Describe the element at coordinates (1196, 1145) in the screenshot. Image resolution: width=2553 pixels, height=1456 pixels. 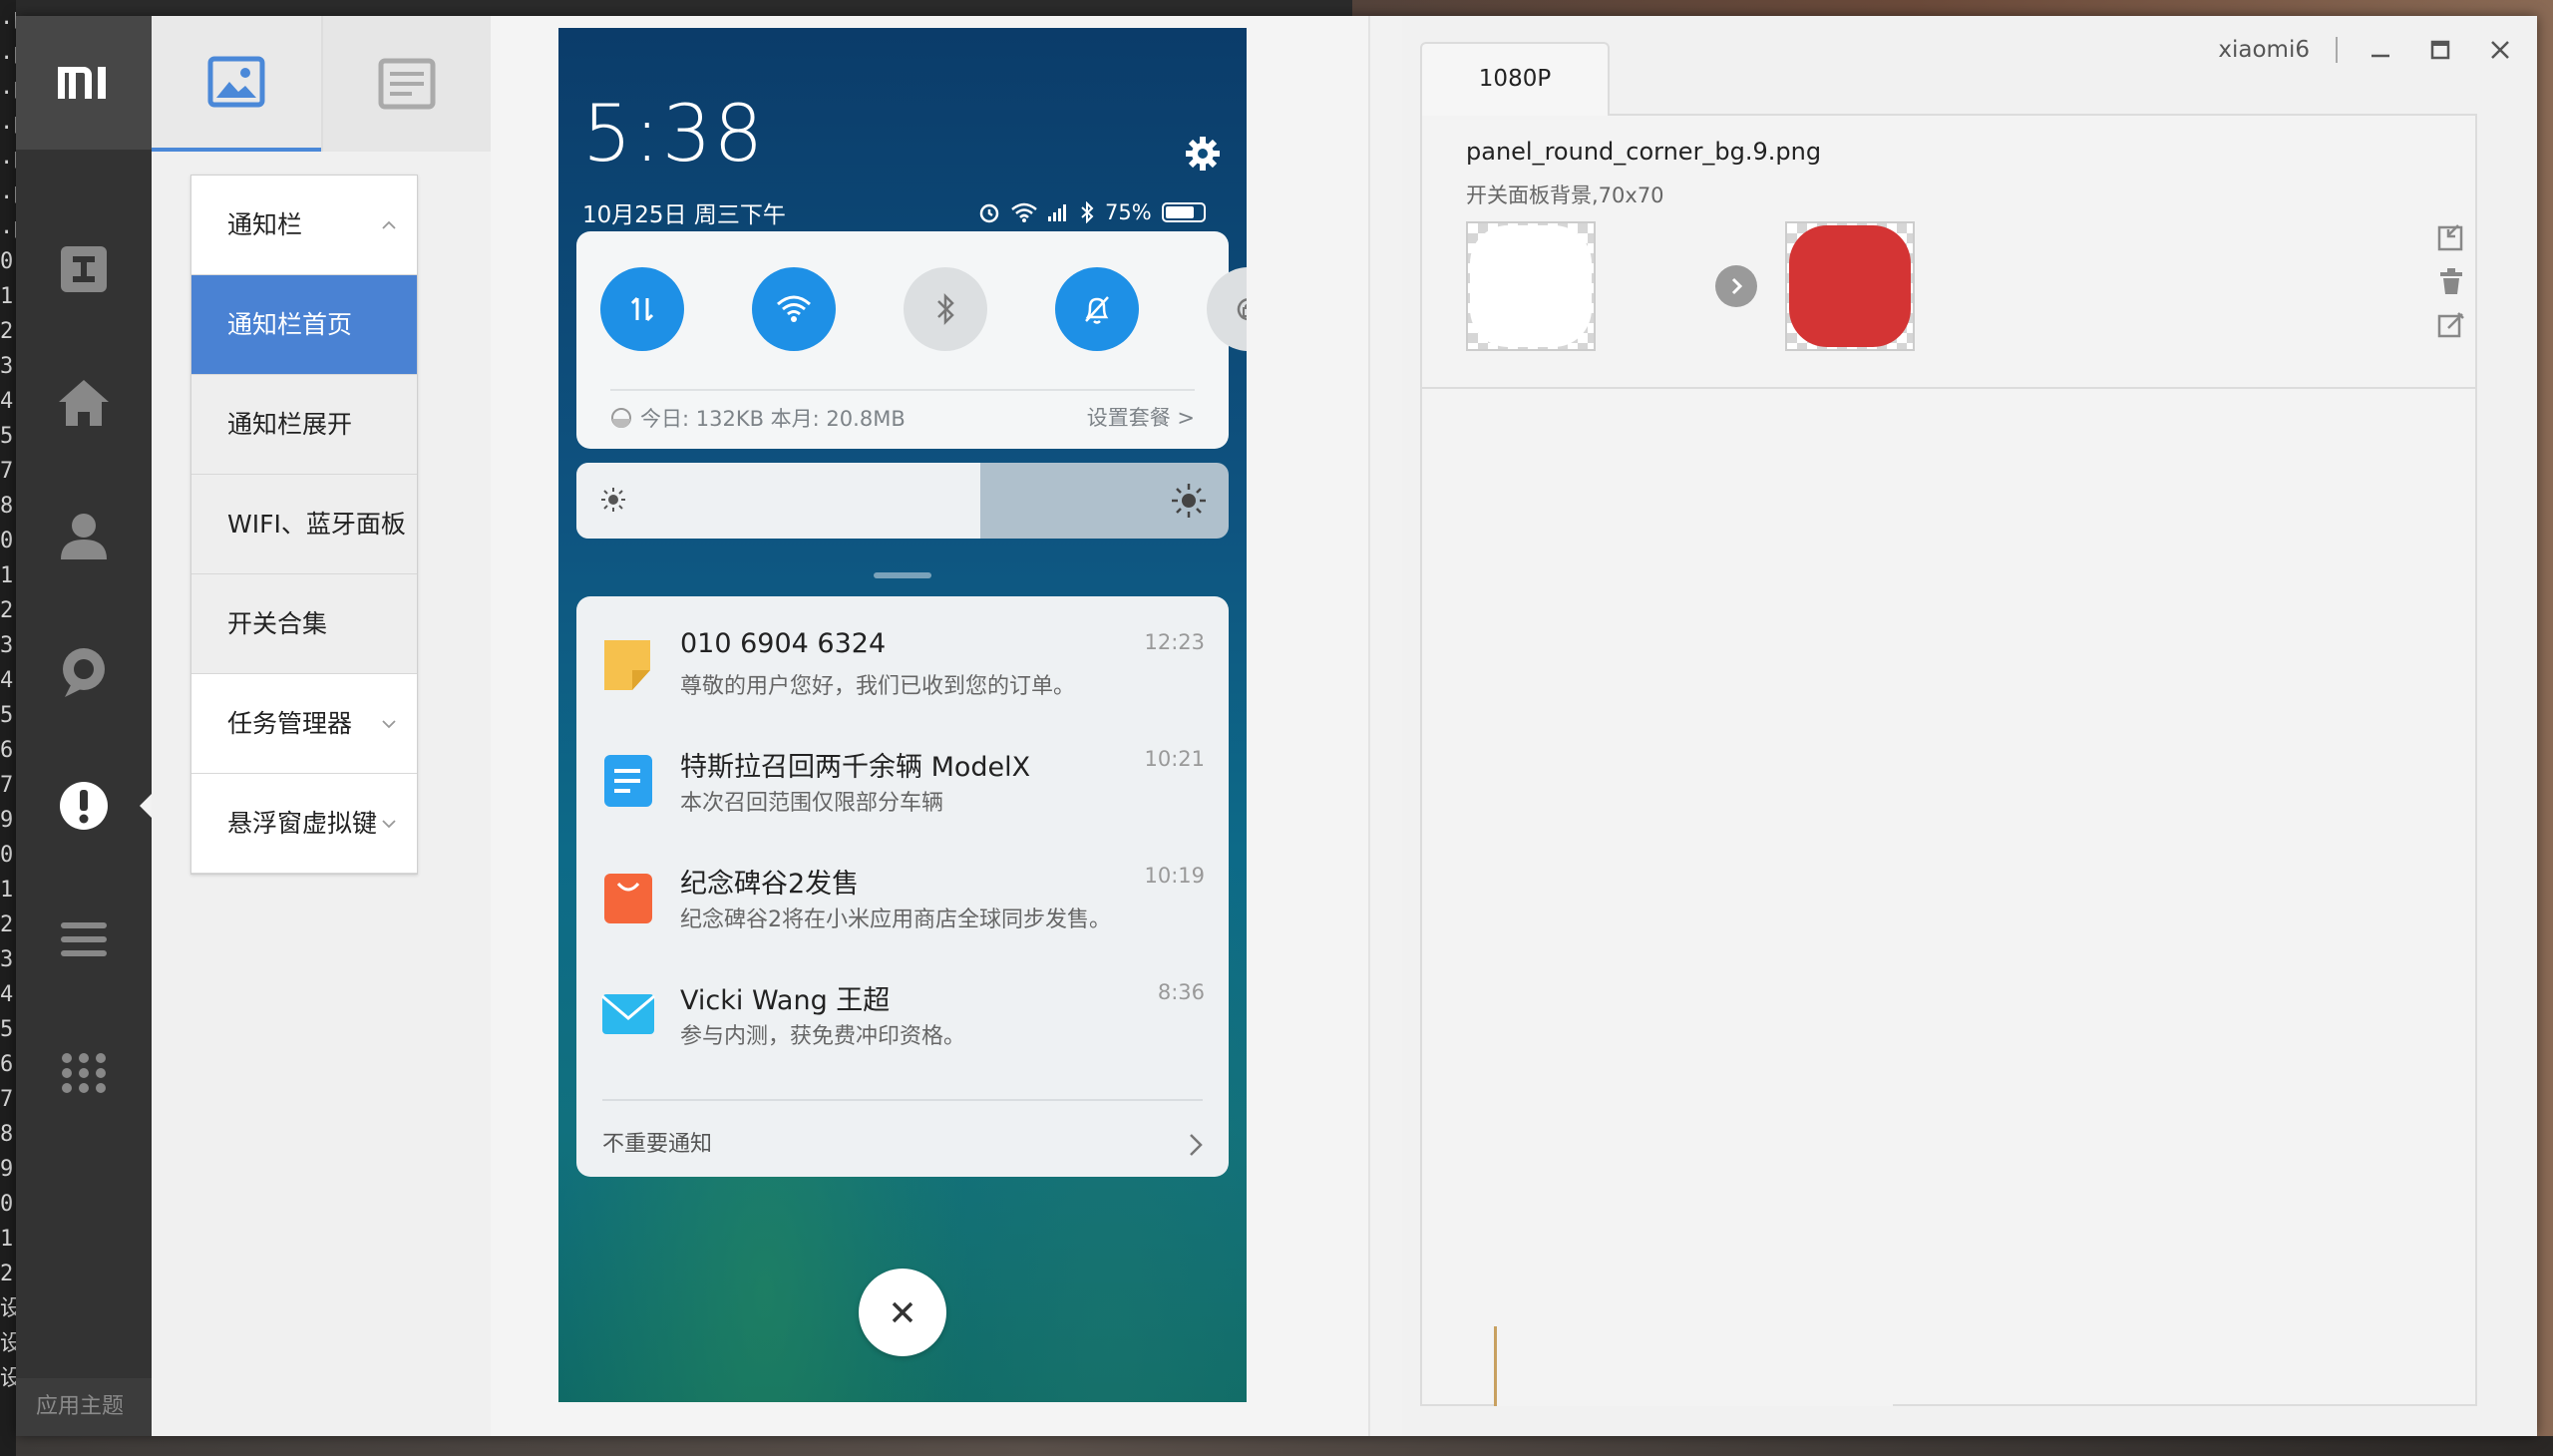
I see `chevron-right-icon` at that location.